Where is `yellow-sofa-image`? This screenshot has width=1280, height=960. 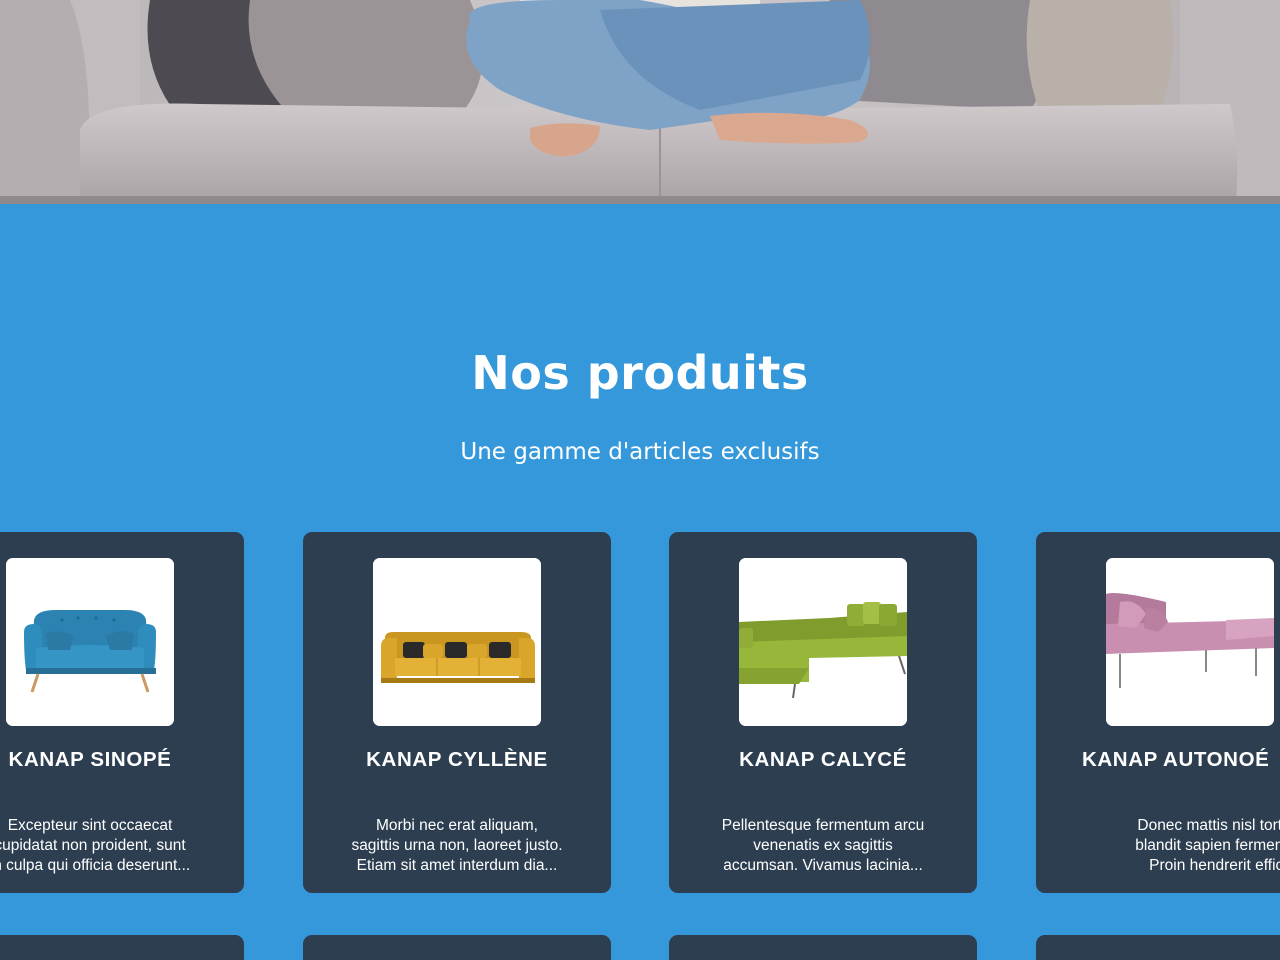
yellow-sofa-image is located at coordinates (457, 642).